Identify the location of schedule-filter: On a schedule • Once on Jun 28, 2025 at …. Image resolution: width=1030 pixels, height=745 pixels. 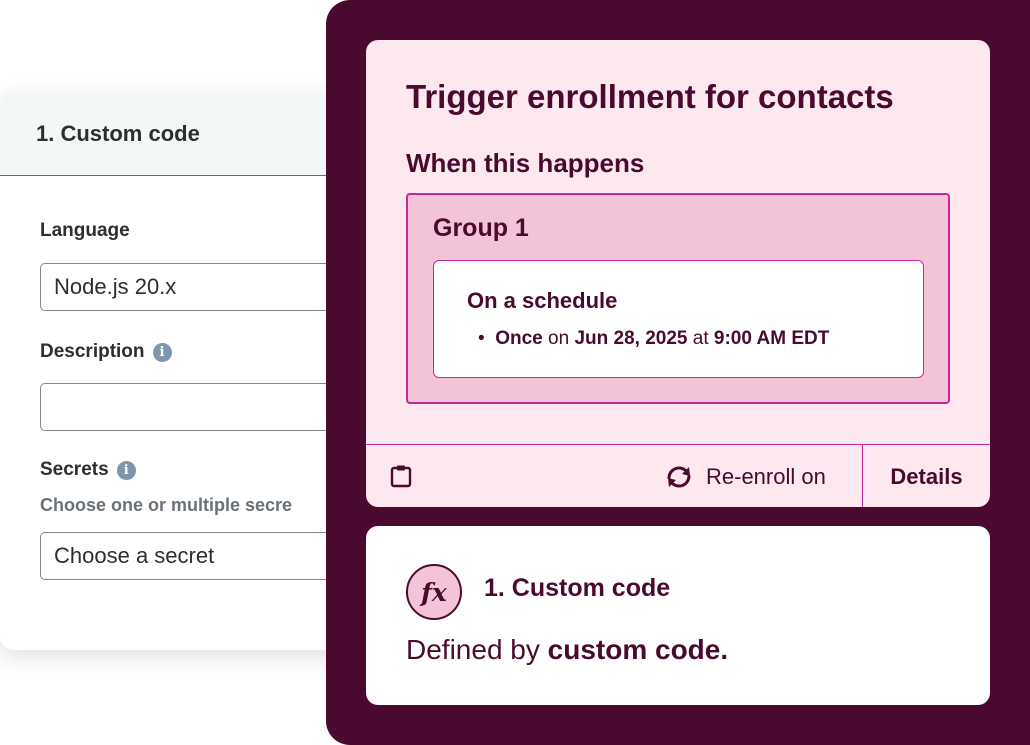
(678, 319).